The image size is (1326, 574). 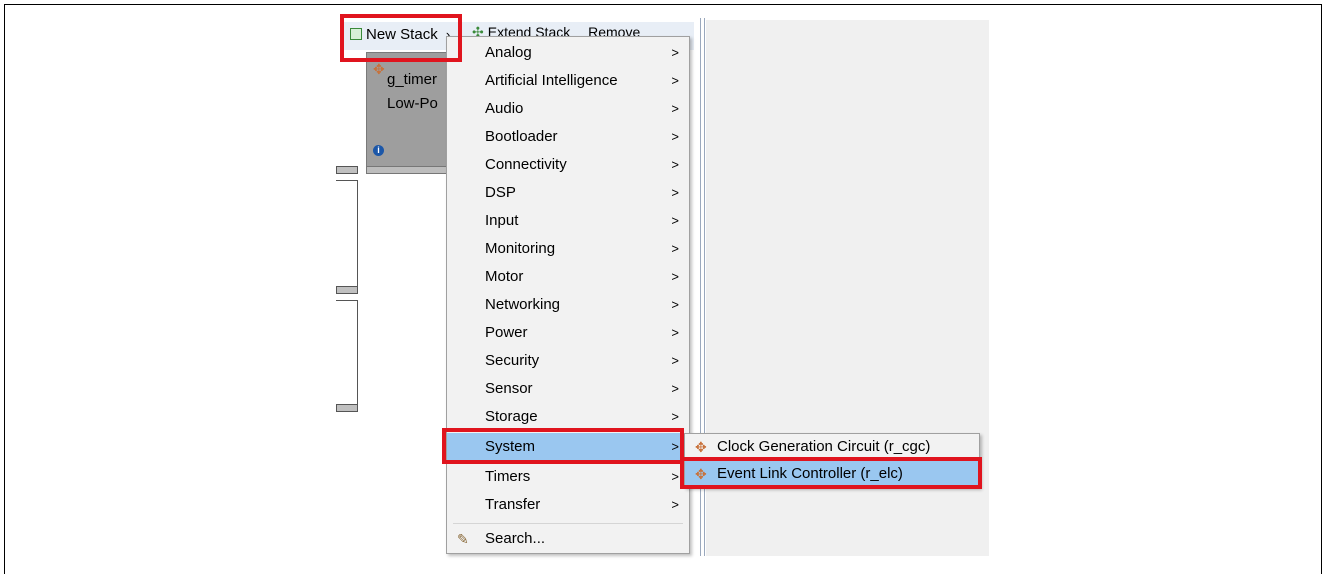 I want to click on menu-item-artificial-intelligence: Artificial Intelligence >, so click(x=568, y=81).